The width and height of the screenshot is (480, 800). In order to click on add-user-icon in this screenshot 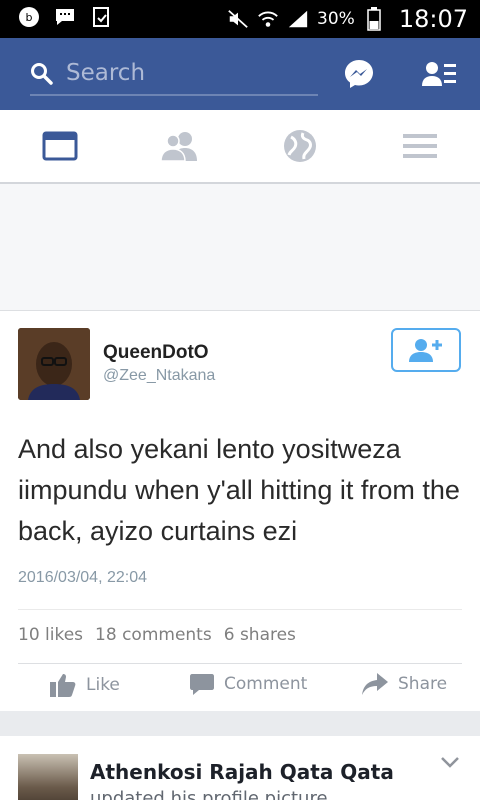, I will do `click(425, 350)`.